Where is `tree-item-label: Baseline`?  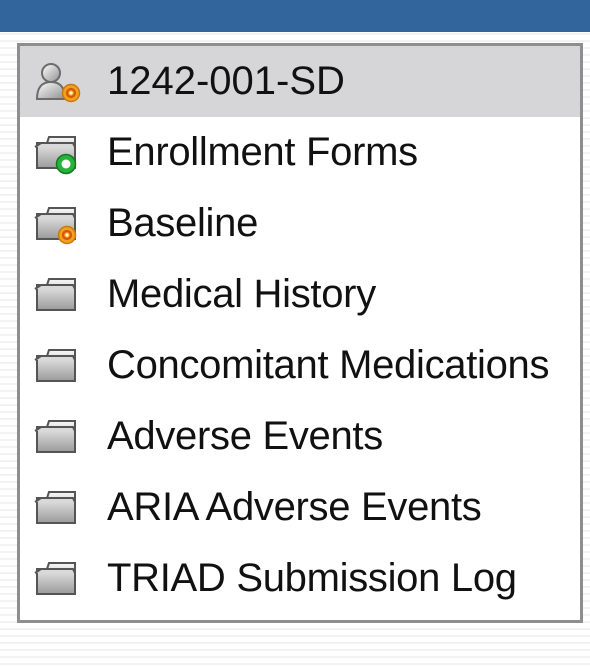
tree-item-label: Baseline is located at coordinates (183, 223).